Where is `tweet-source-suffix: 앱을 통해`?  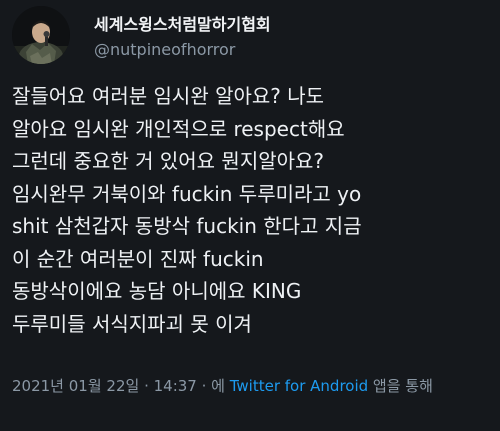 tweet-source-suffix: 앱을 통해 is located at coordinates (400, 386).